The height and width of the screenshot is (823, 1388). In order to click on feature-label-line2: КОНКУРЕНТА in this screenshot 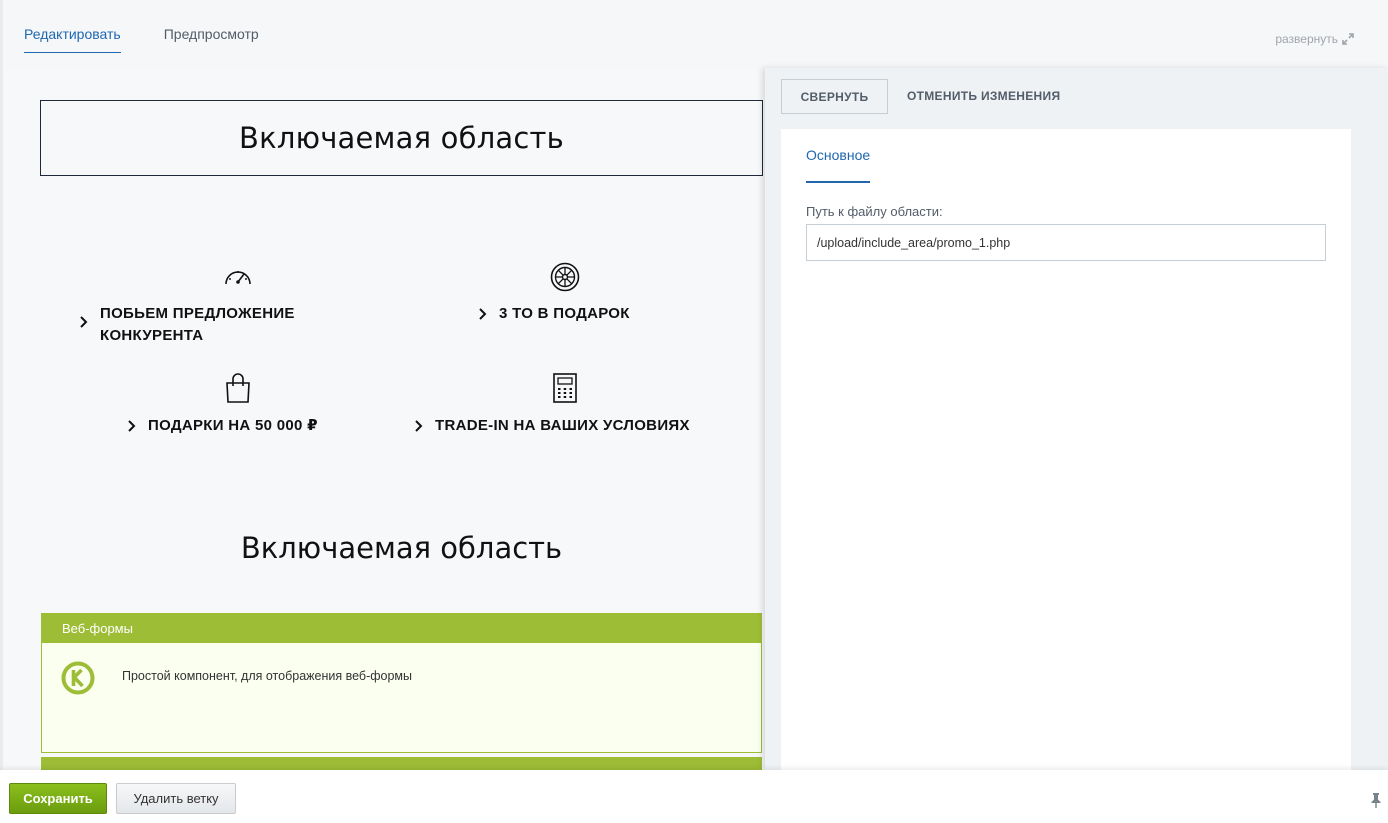, I will do `click(152, 335)`.